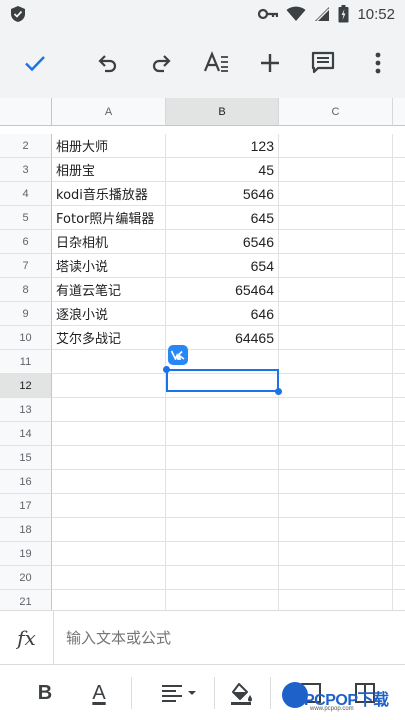  What do you see at coordinates (270, 63) in the screenshot?
I see `insert-button` at bounding box center [270, 63].